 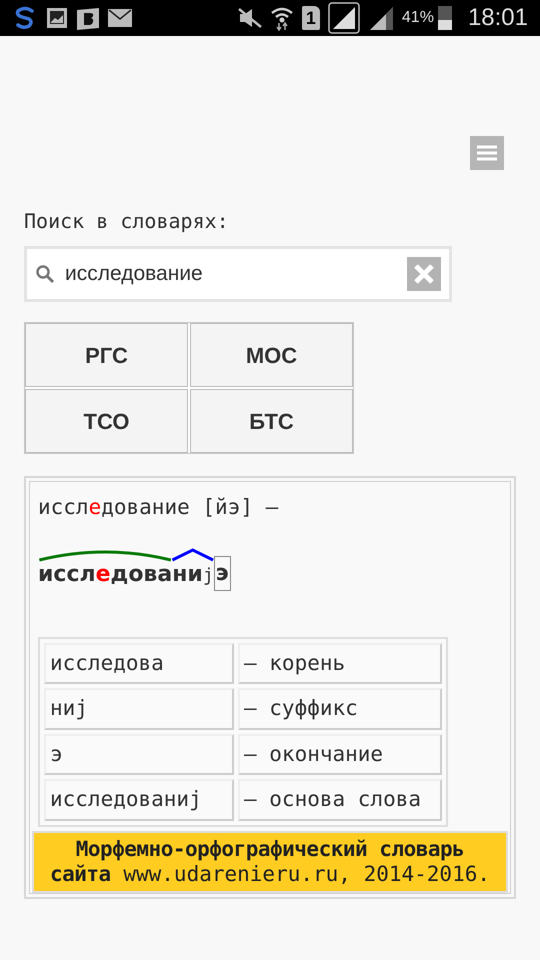 What do you see at coordinates (193, 574) in the screenshot?
I see `suffix-morpheme: ниj` at bounding box center [193, 574].